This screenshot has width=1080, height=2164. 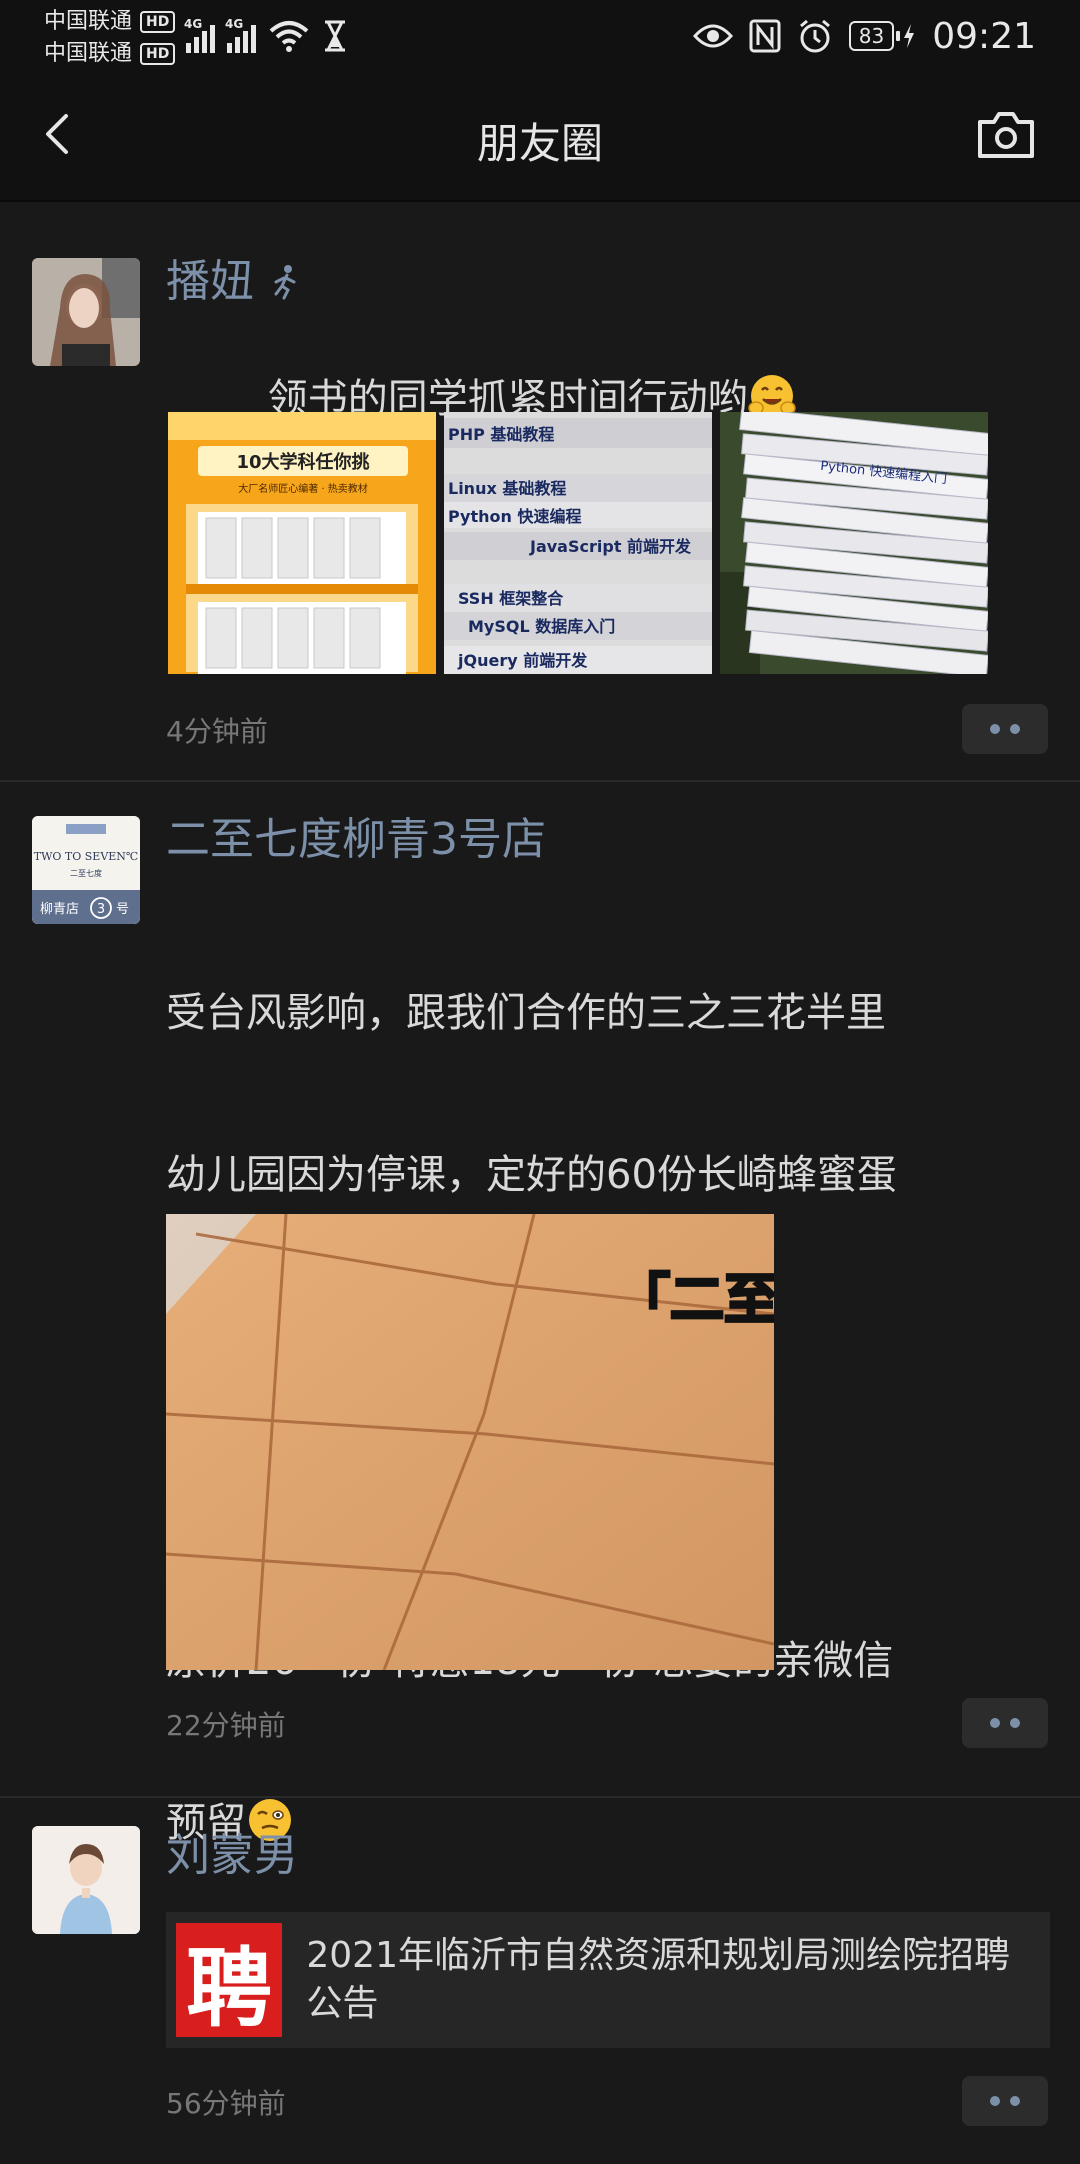 What do you see at coordinates (356, 839) in the screenshot?
I see `author-name: 二至七度柳青3号店` at bounding box center [356, 839].